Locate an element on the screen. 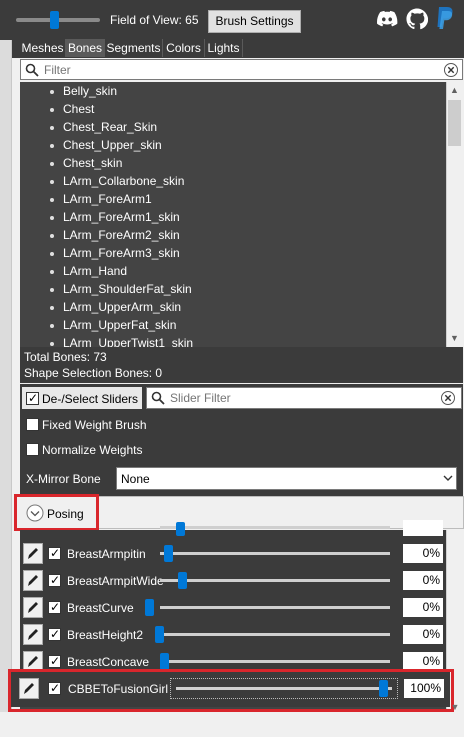 This screenshot has width=464, height=737. bone-item: Chest_Upper_skin is located at coordinates (112, 145).